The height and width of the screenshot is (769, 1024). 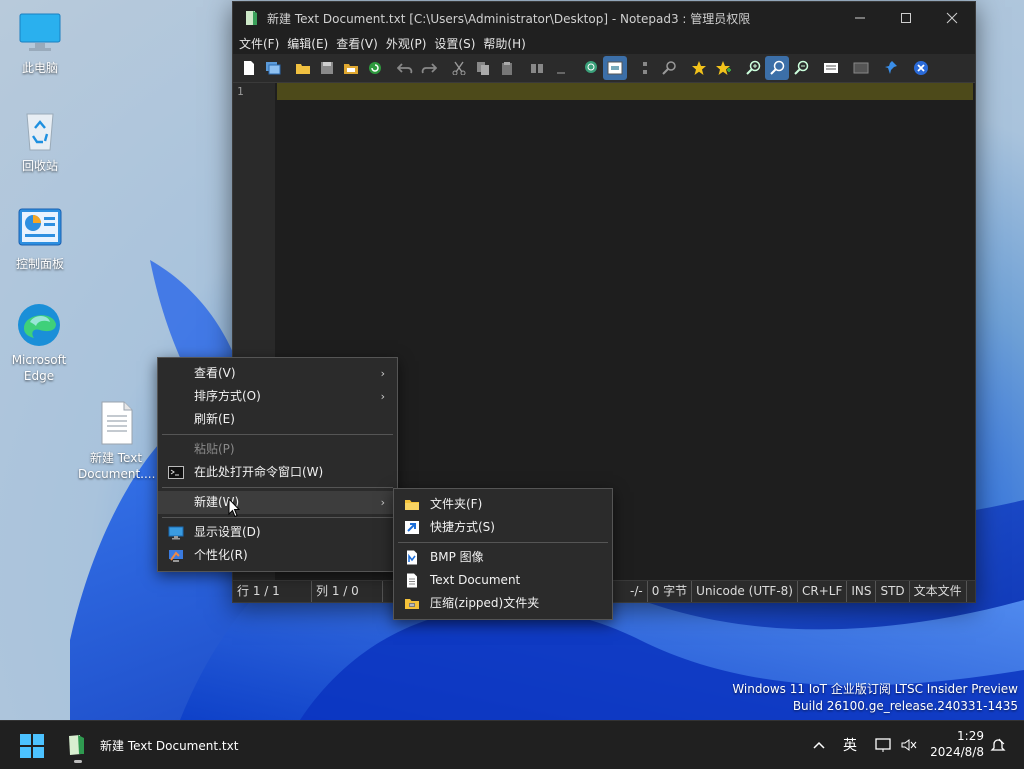 I want to click on menu-help: 帮助(H), so click(x=504, y=44).